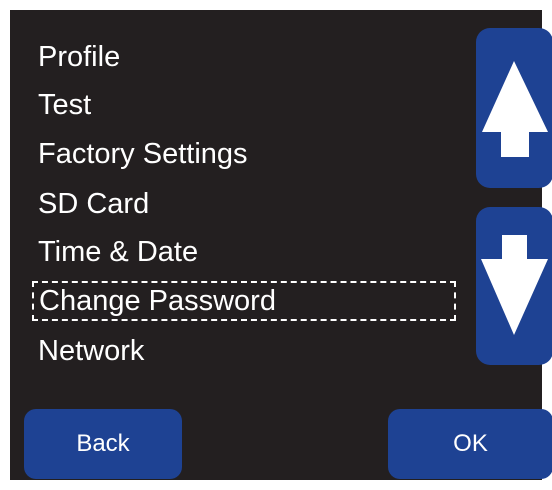  I want to click on scroll-down-button, so click(514, 286).